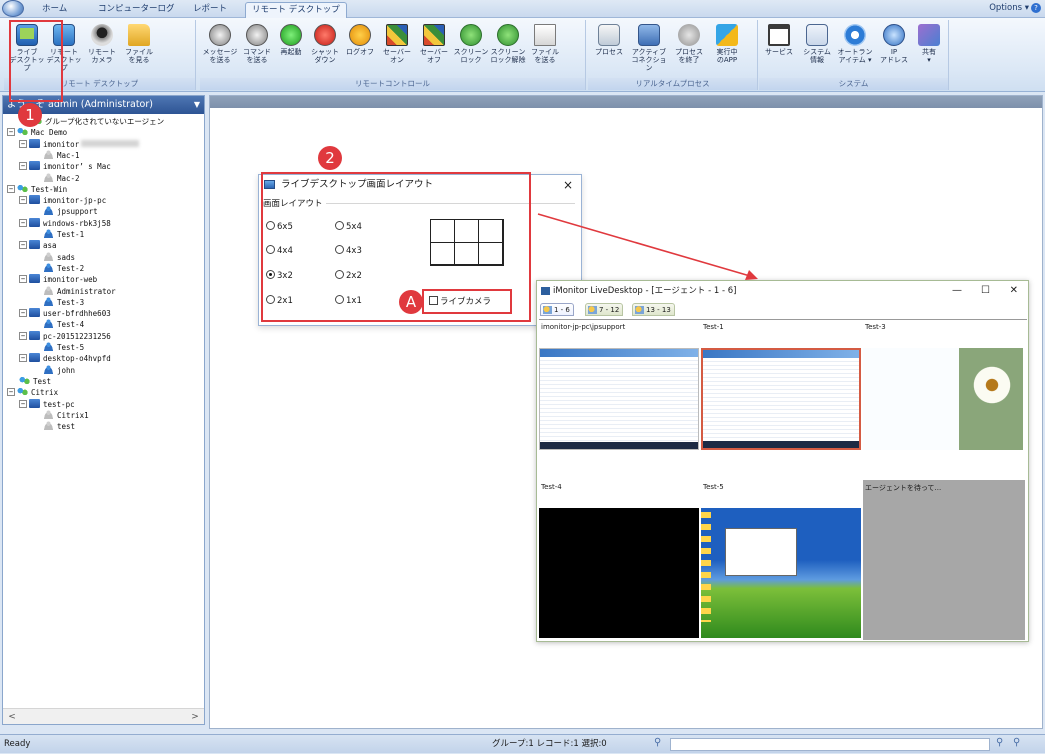 This screenshot has height=754, width=1045. What do you see at coordinates (65, 167) in the screenshot?
I see `tree-node: − imonitor’ s Mac` at bounding box center [65, 167].